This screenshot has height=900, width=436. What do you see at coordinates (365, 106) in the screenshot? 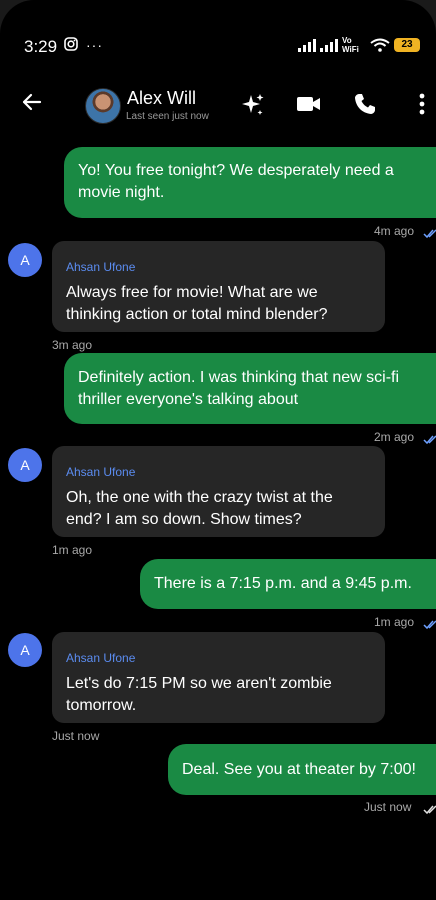
I see `phone-call-icon` at bounding box center [365, 106].